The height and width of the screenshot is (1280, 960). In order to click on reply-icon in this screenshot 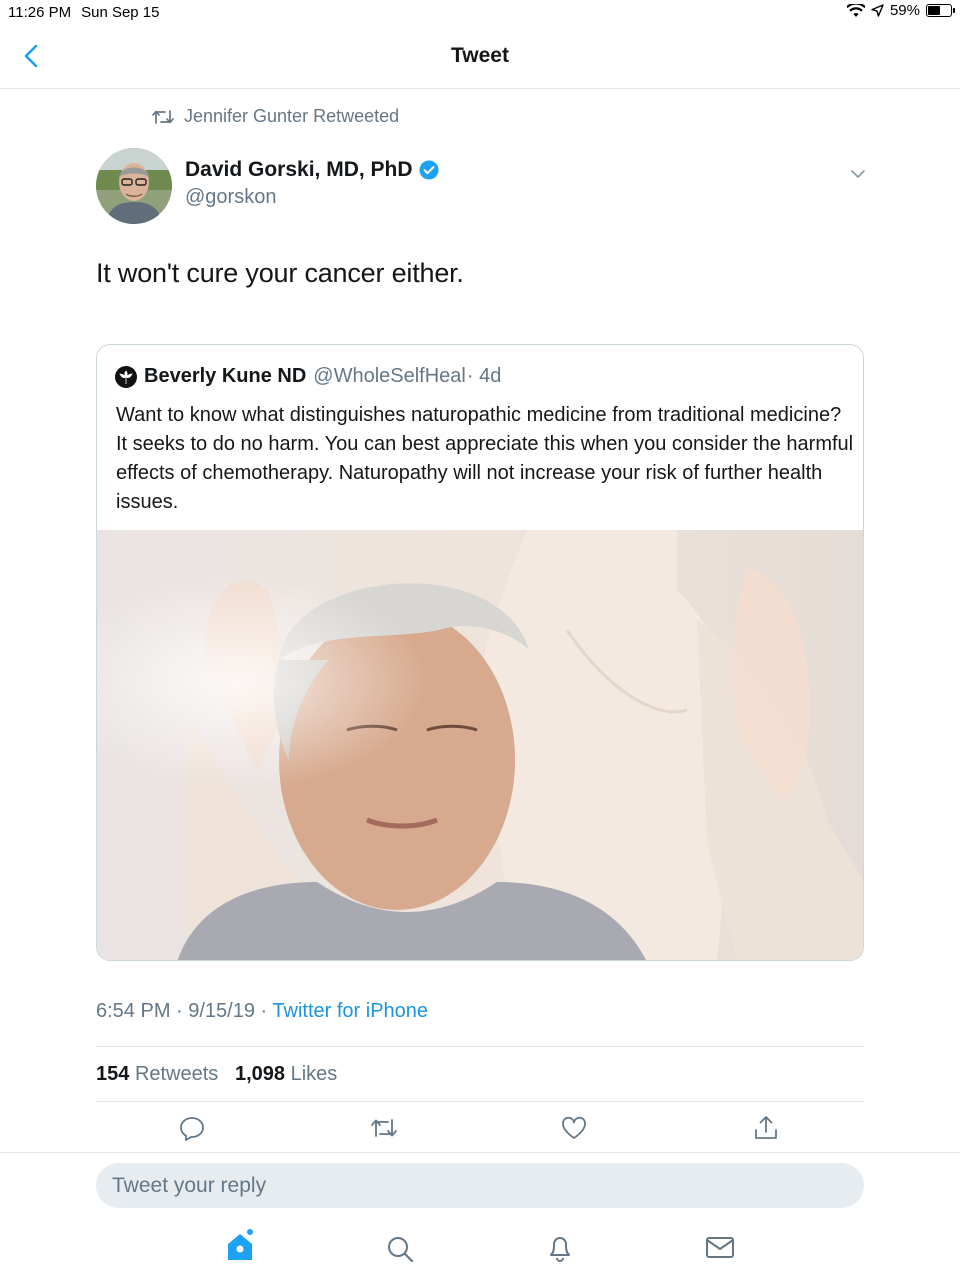, I will do `click(192, 1129)`.